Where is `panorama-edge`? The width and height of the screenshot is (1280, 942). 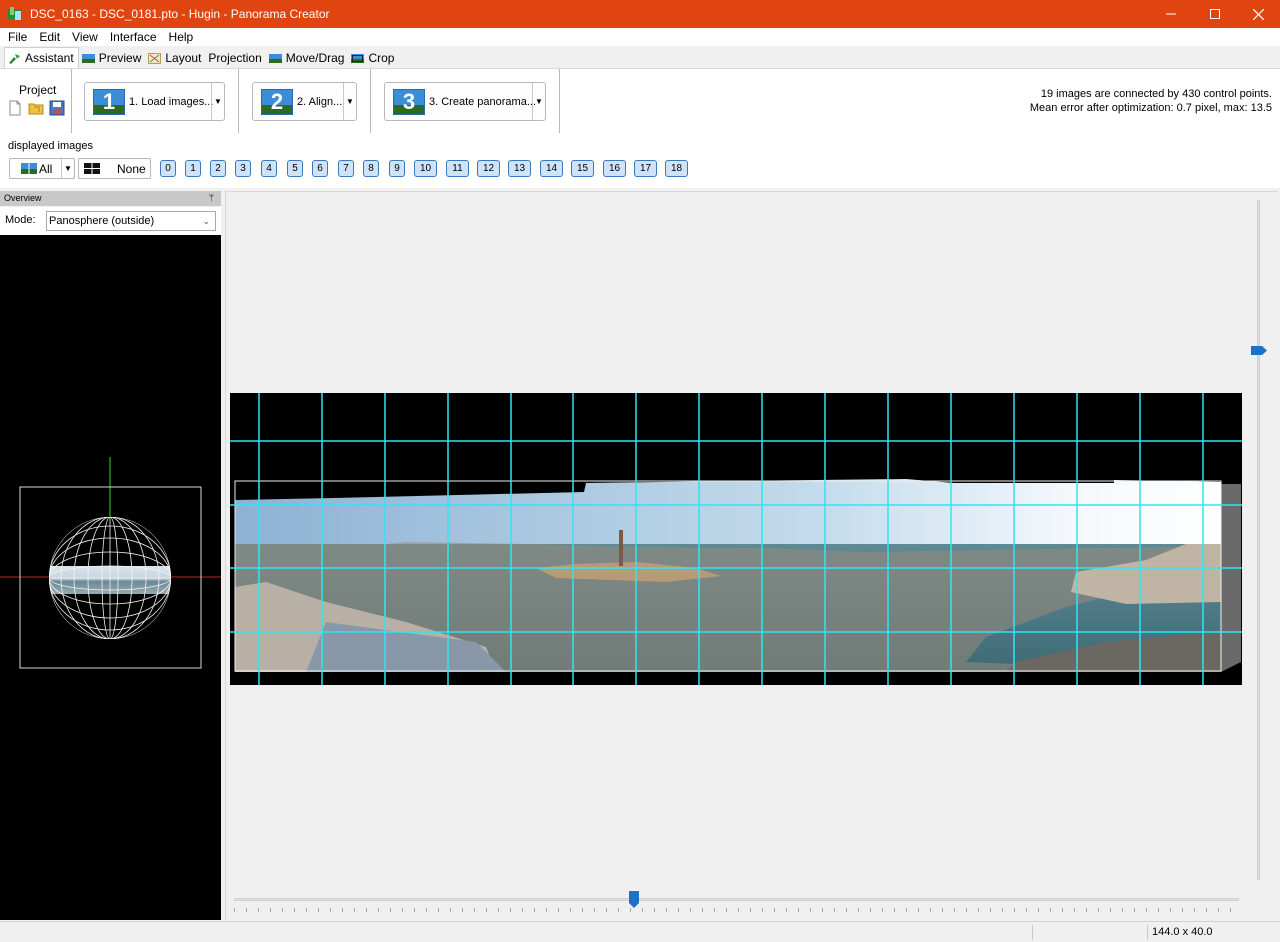 panorama-edge is located at coordinates (1231, 578).